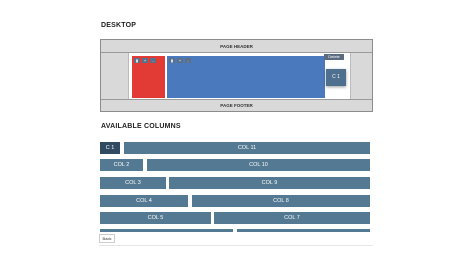 This screenshot has height=266, width=474. I want to click on column-option-col5: COL 5, so click(155, 218).